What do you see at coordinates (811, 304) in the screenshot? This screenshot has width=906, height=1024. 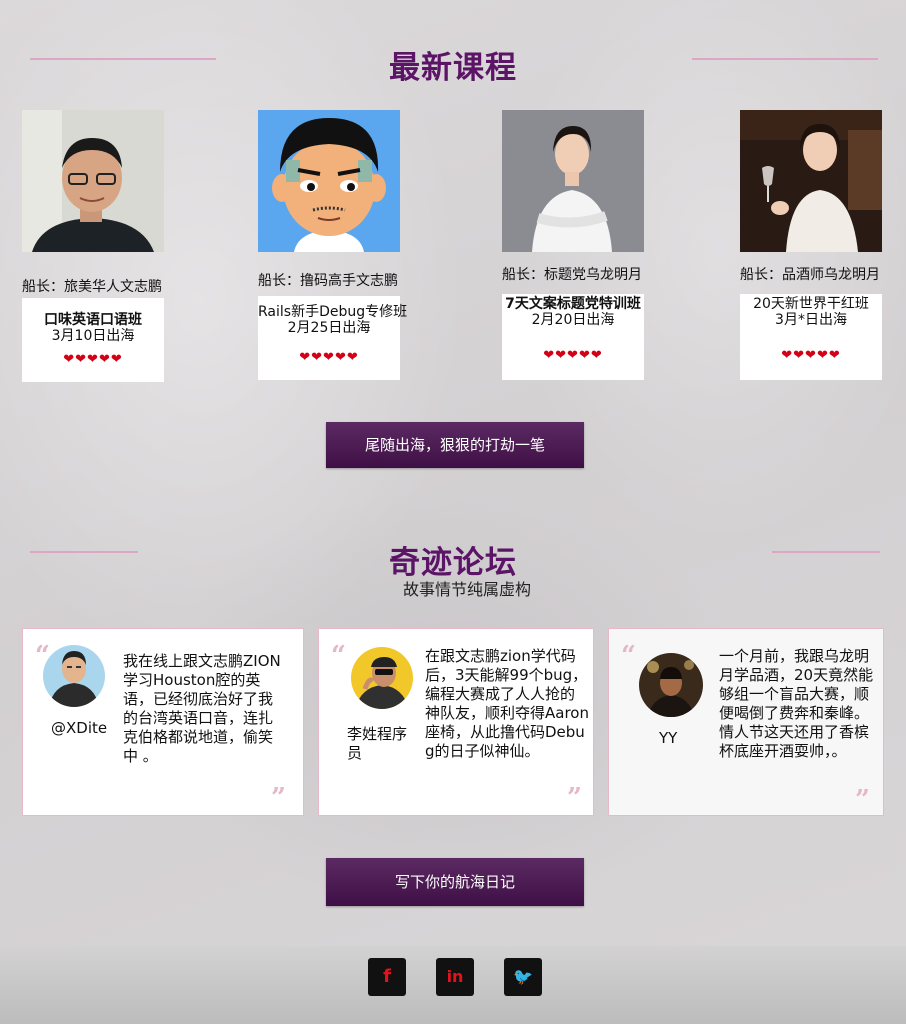 I see `course-title: 20天新世界干红班` at bounding box center [811, 304].